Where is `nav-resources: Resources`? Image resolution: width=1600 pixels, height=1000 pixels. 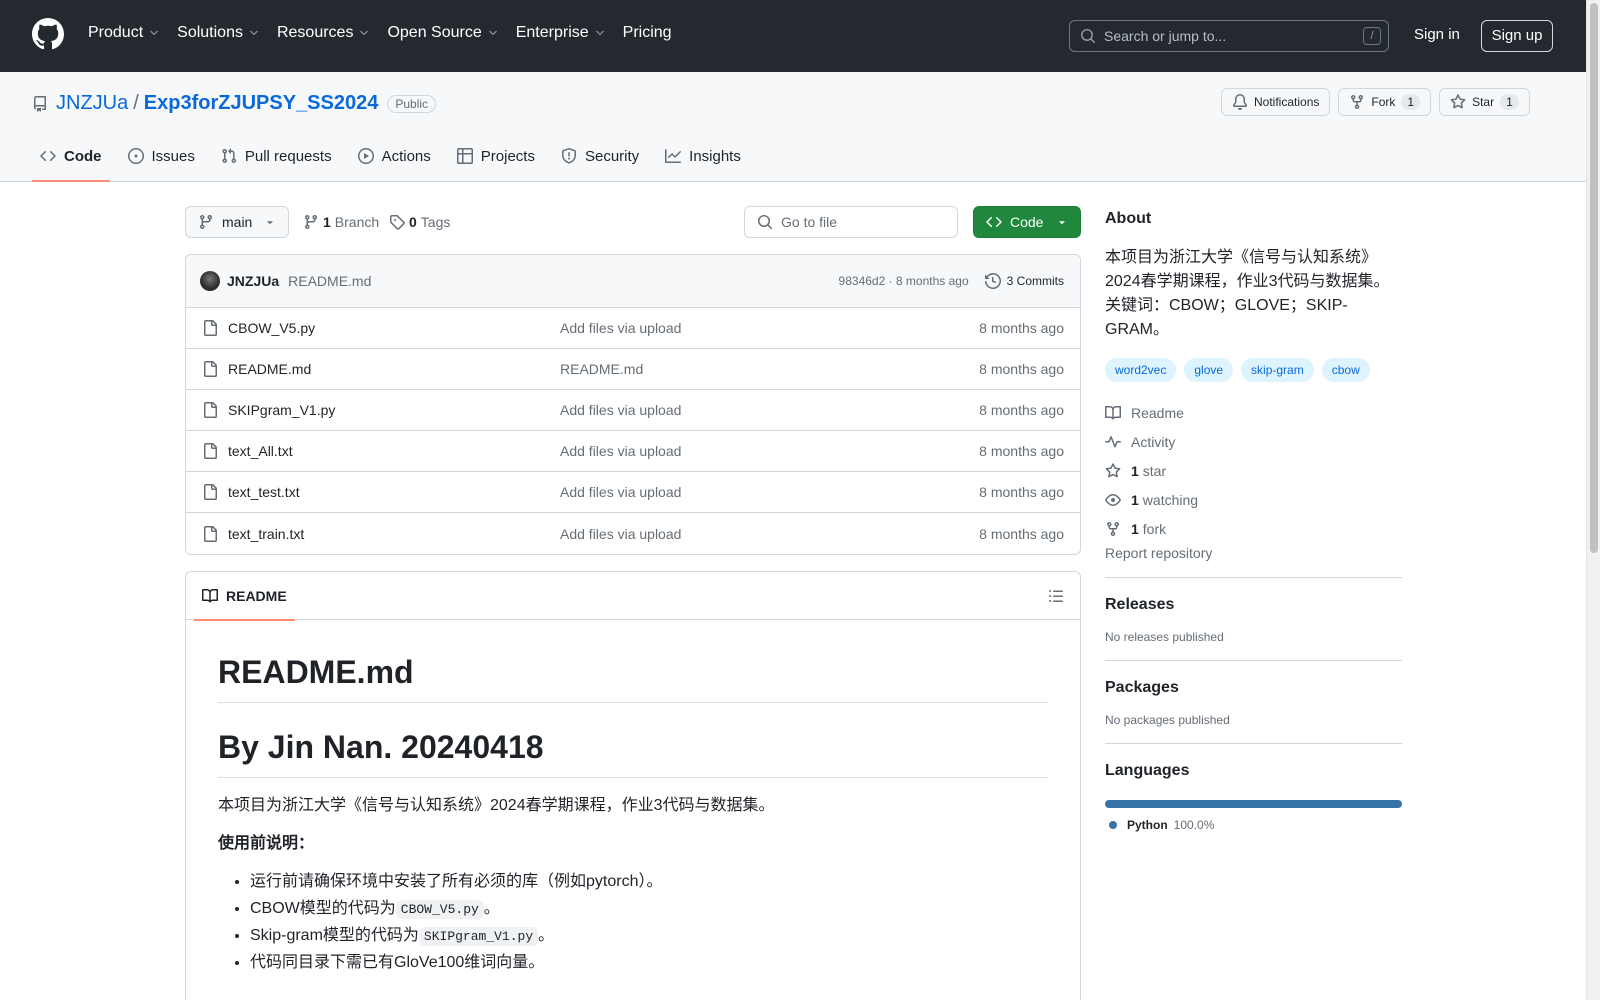
nav-resources: Resources is located at coordinates (323, 33).